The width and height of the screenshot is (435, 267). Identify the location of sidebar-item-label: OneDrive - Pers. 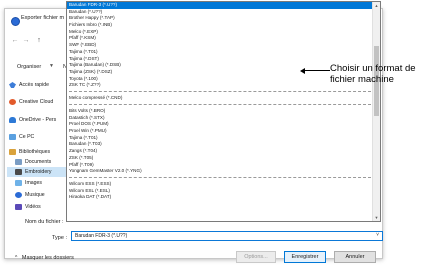
(38, 120).